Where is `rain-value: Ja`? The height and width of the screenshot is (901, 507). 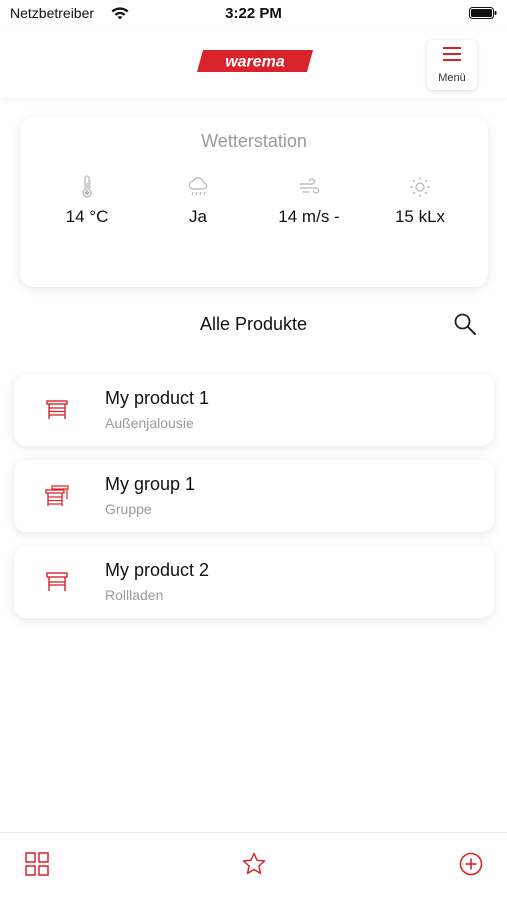 rain-value: Ja is located at coordinates (198, 216).